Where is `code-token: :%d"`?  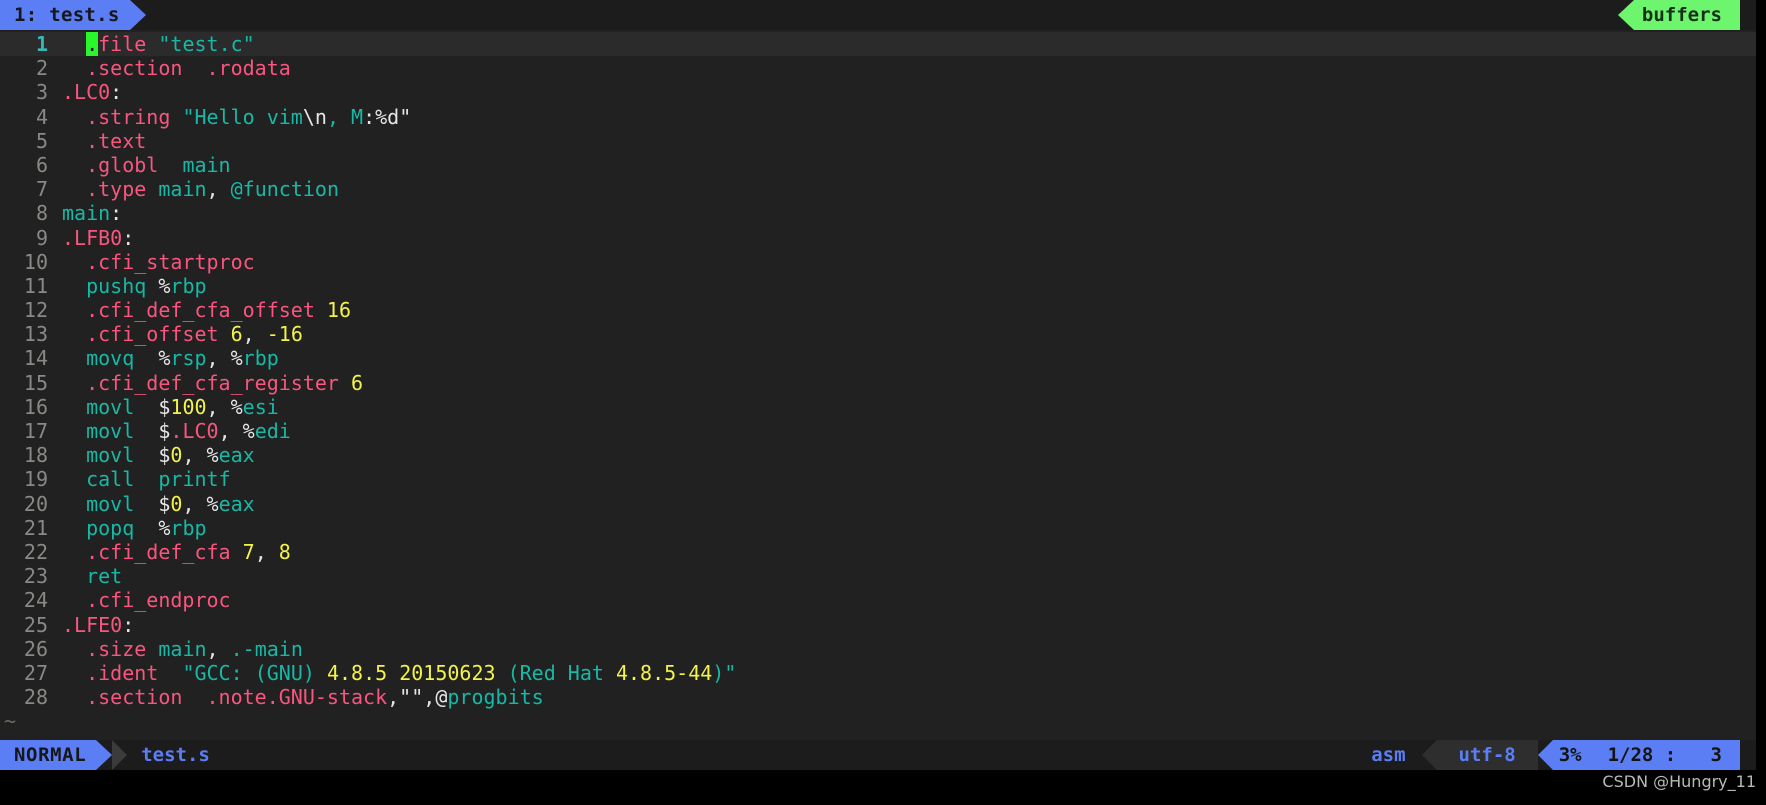
code-token: :%d" is located at coordinates (387, 116).